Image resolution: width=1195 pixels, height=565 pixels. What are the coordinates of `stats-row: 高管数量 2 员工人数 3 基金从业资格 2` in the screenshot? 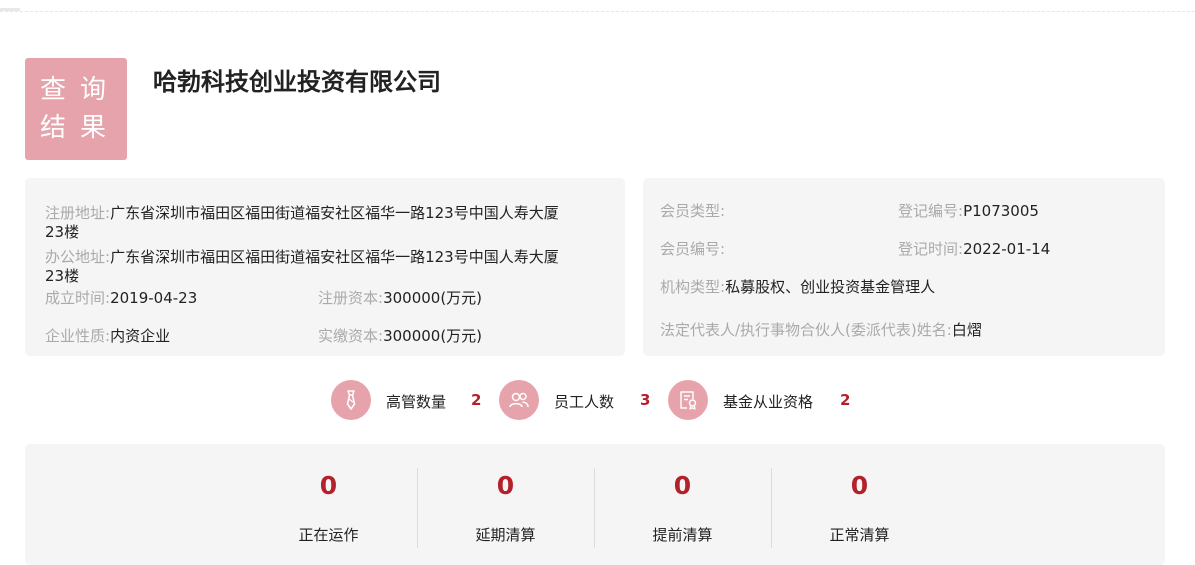 It's located at (597, 402).